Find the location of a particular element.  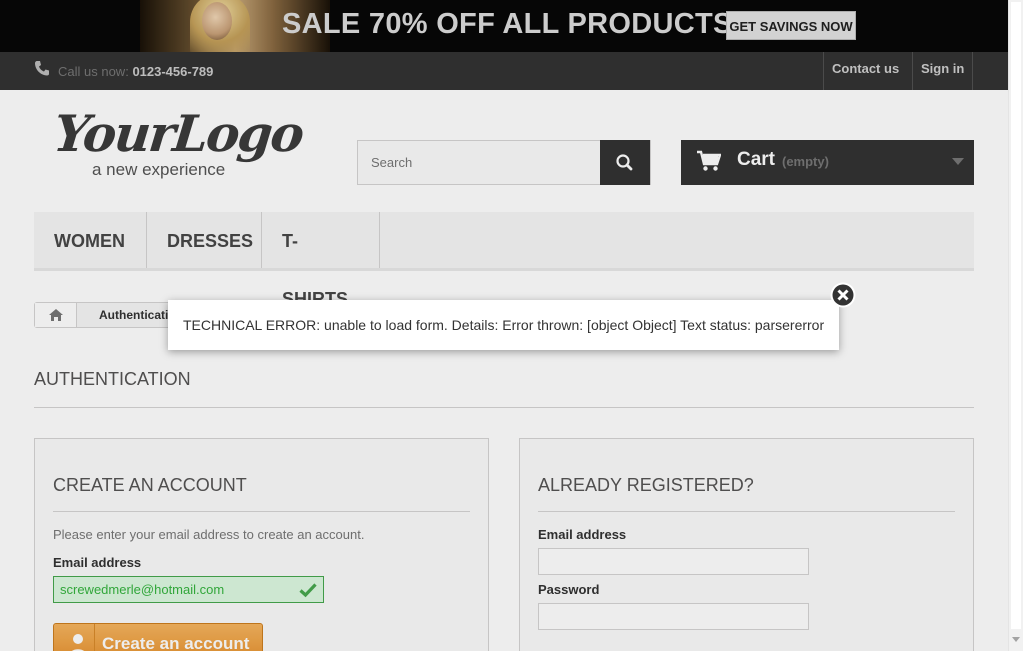

page-scrollbar is located at coordinates (1015, 325).